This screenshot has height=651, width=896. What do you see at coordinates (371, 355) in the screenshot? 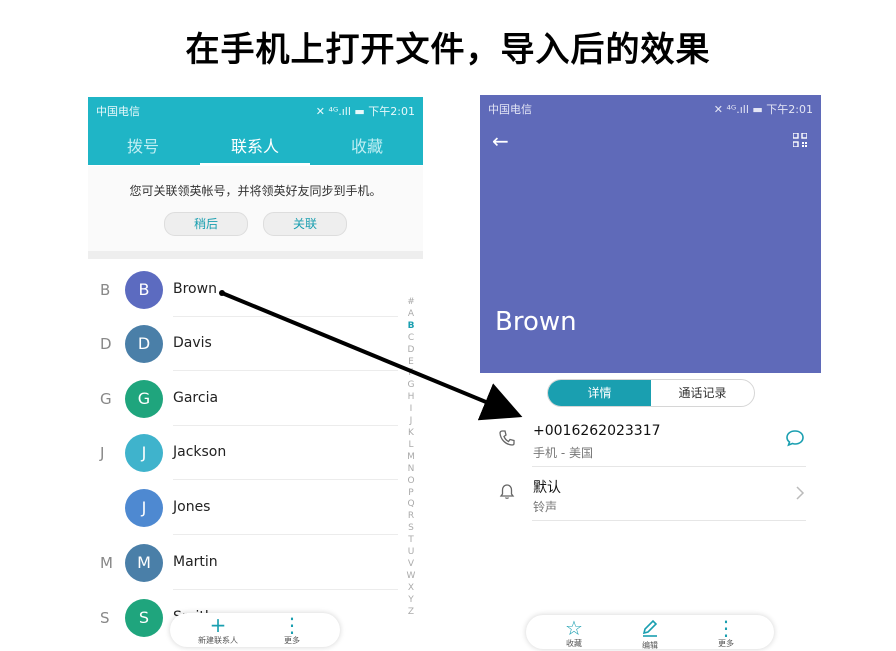
I see `annotation-arrow` at bounding box center [371, 355].